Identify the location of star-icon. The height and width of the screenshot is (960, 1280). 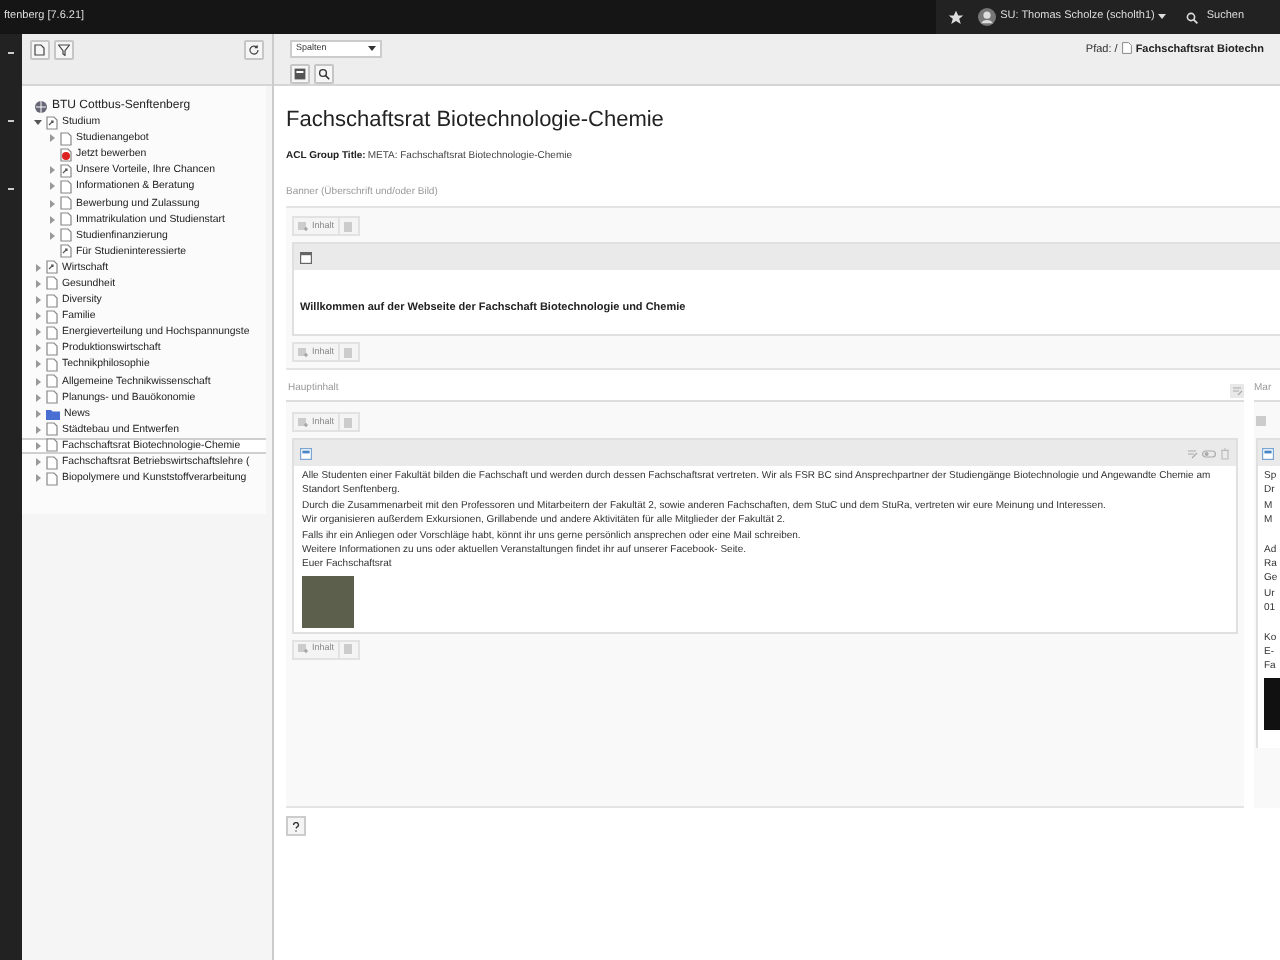
(956, 17).